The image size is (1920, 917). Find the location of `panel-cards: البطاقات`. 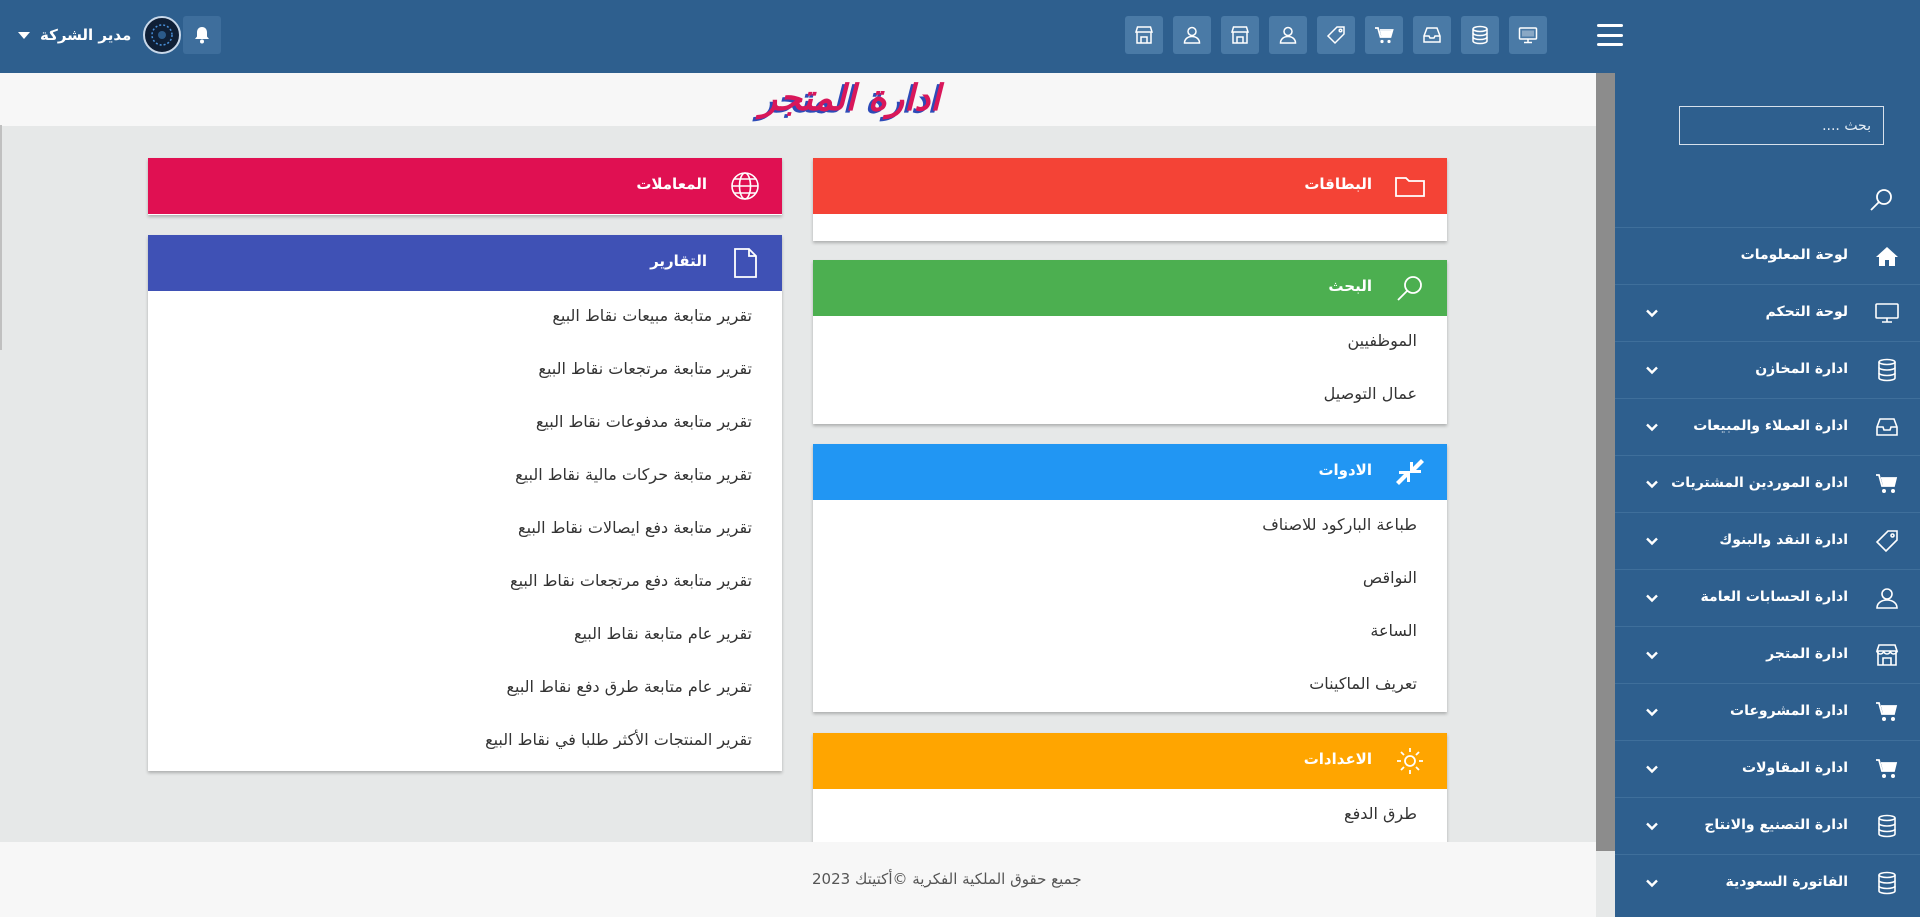

panel-cards: البطاقات is located at coordinates (1130, 199).